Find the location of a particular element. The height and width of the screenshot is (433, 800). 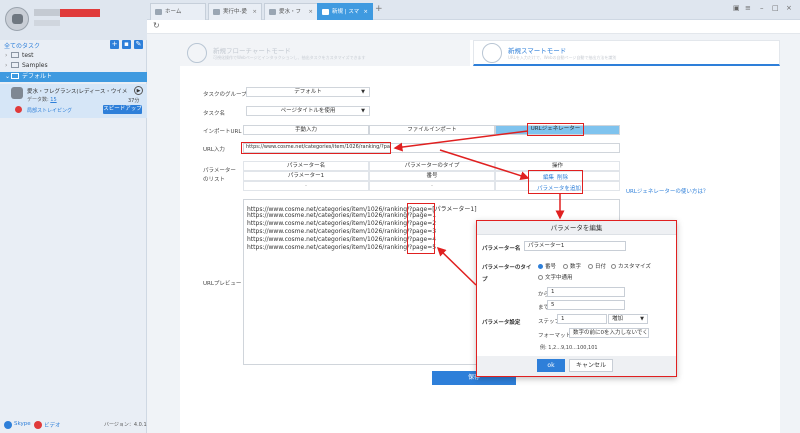

annotation-arrows is located at coordinates (479, 208).